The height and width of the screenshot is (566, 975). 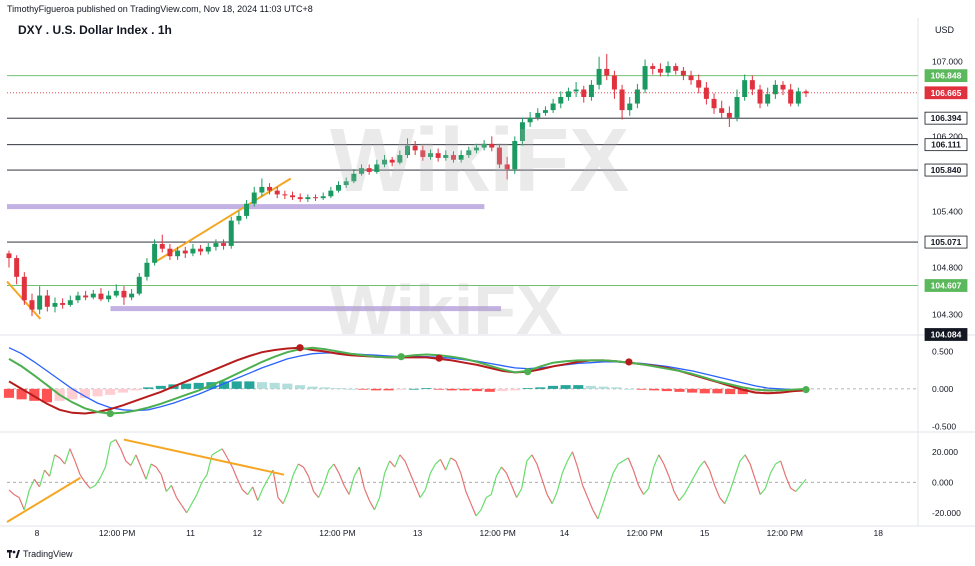 I want to click on tradingview-brand: TradingView, so click(x=40, y=554).